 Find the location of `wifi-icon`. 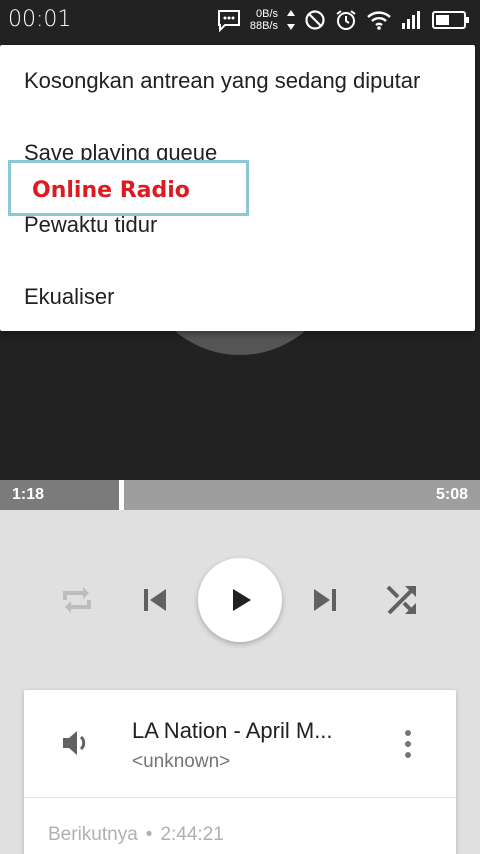

wifi-icon is located at coordinates (379, 20).